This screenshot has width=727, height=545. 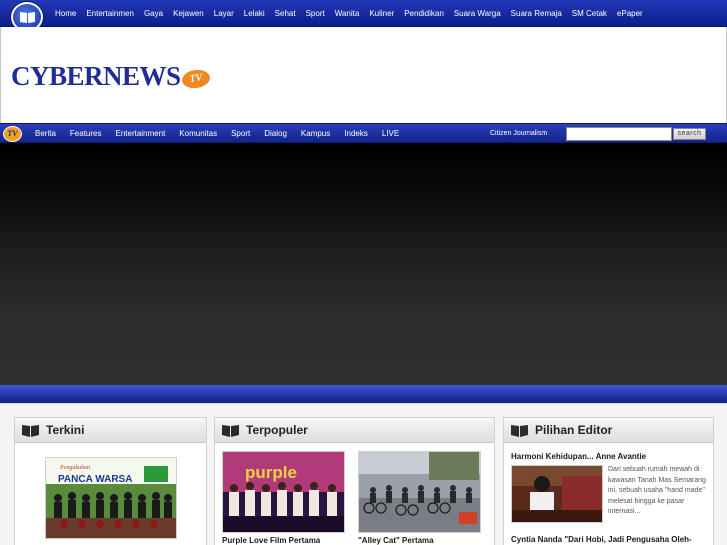 I want to click on banner-bottom-bar, so click(x=363, y=394).